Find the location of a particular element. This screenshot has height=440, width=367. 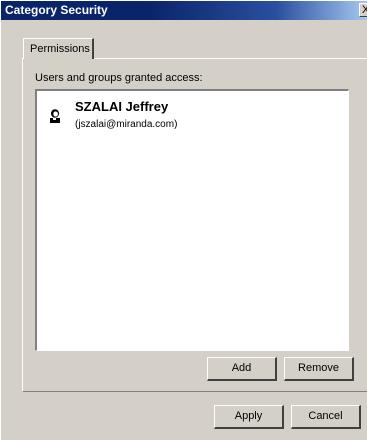

close-button: X is located at coordinates (363, 10).